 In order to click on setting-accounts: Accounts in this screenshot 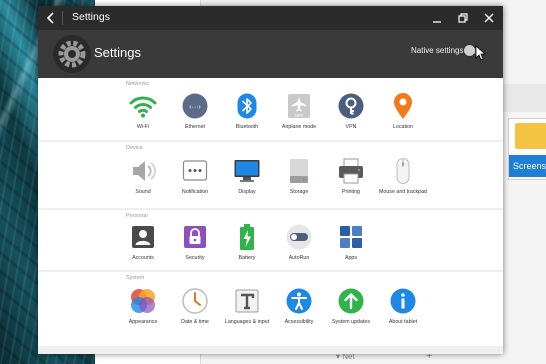, I will do `click(143, 242)`.